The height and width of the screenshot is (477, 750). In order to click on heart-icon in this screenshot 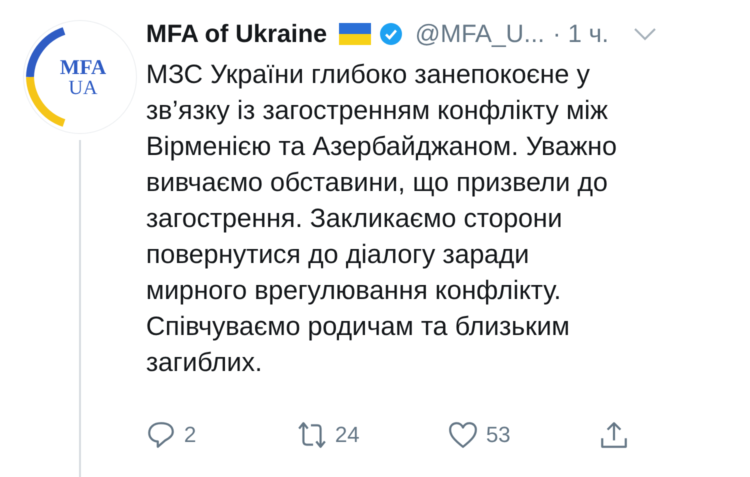, I will do `click(463, 435)`.